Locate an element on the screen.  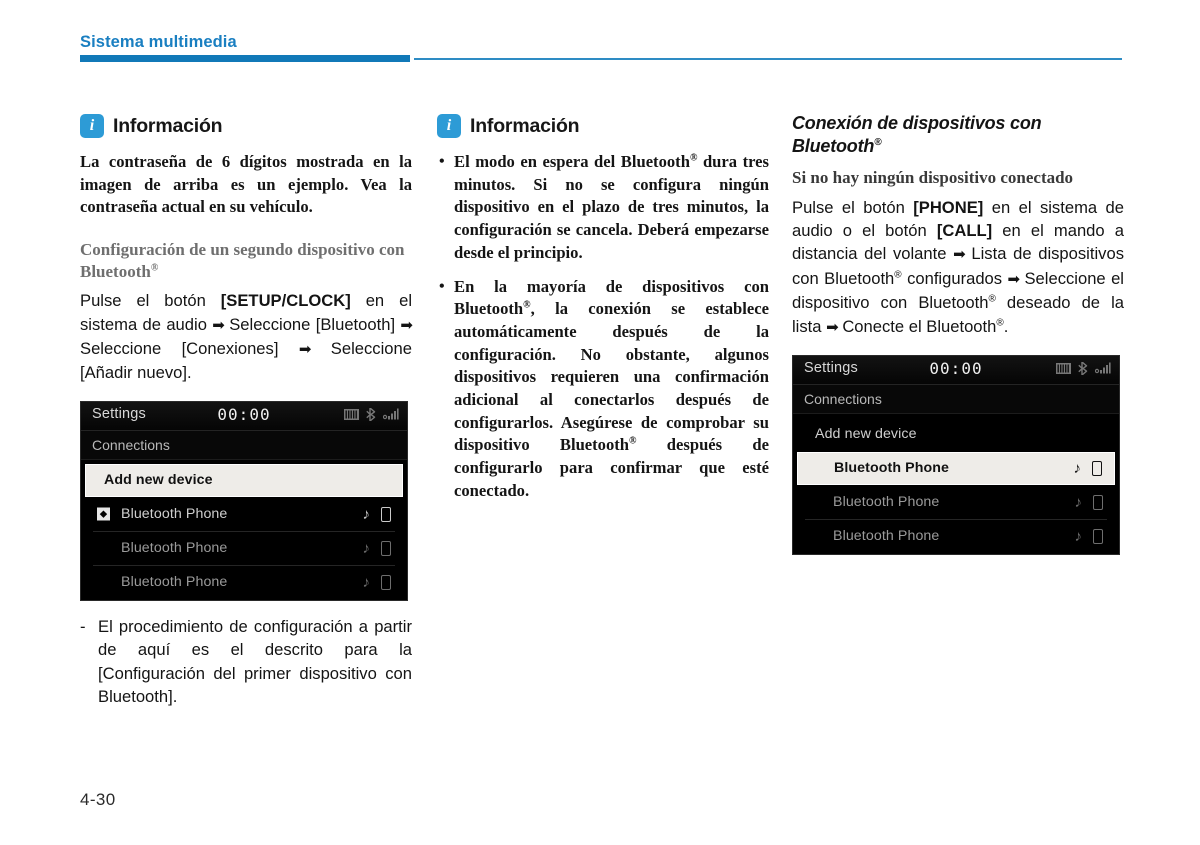
instruction-part: Seleccione [Conexiones] is located at coordinates (189, 348).